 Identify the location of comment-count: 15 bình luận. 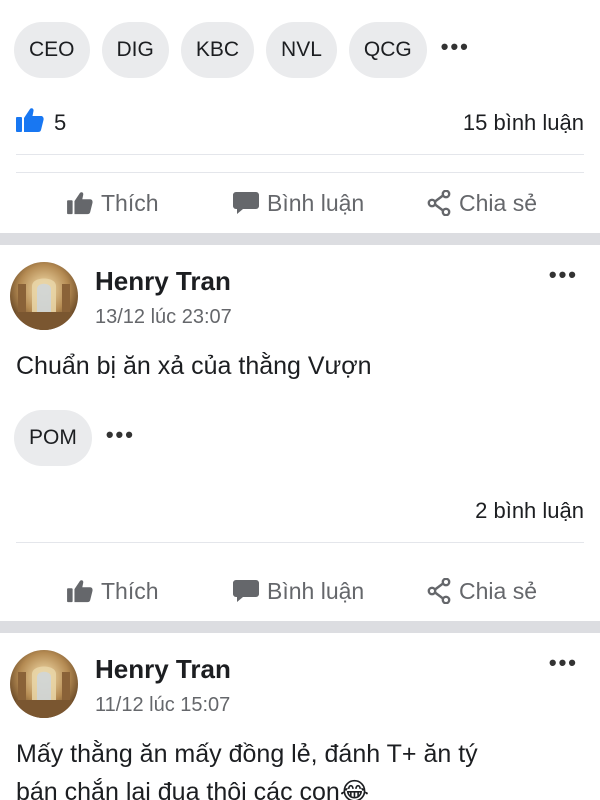
(523, 123).